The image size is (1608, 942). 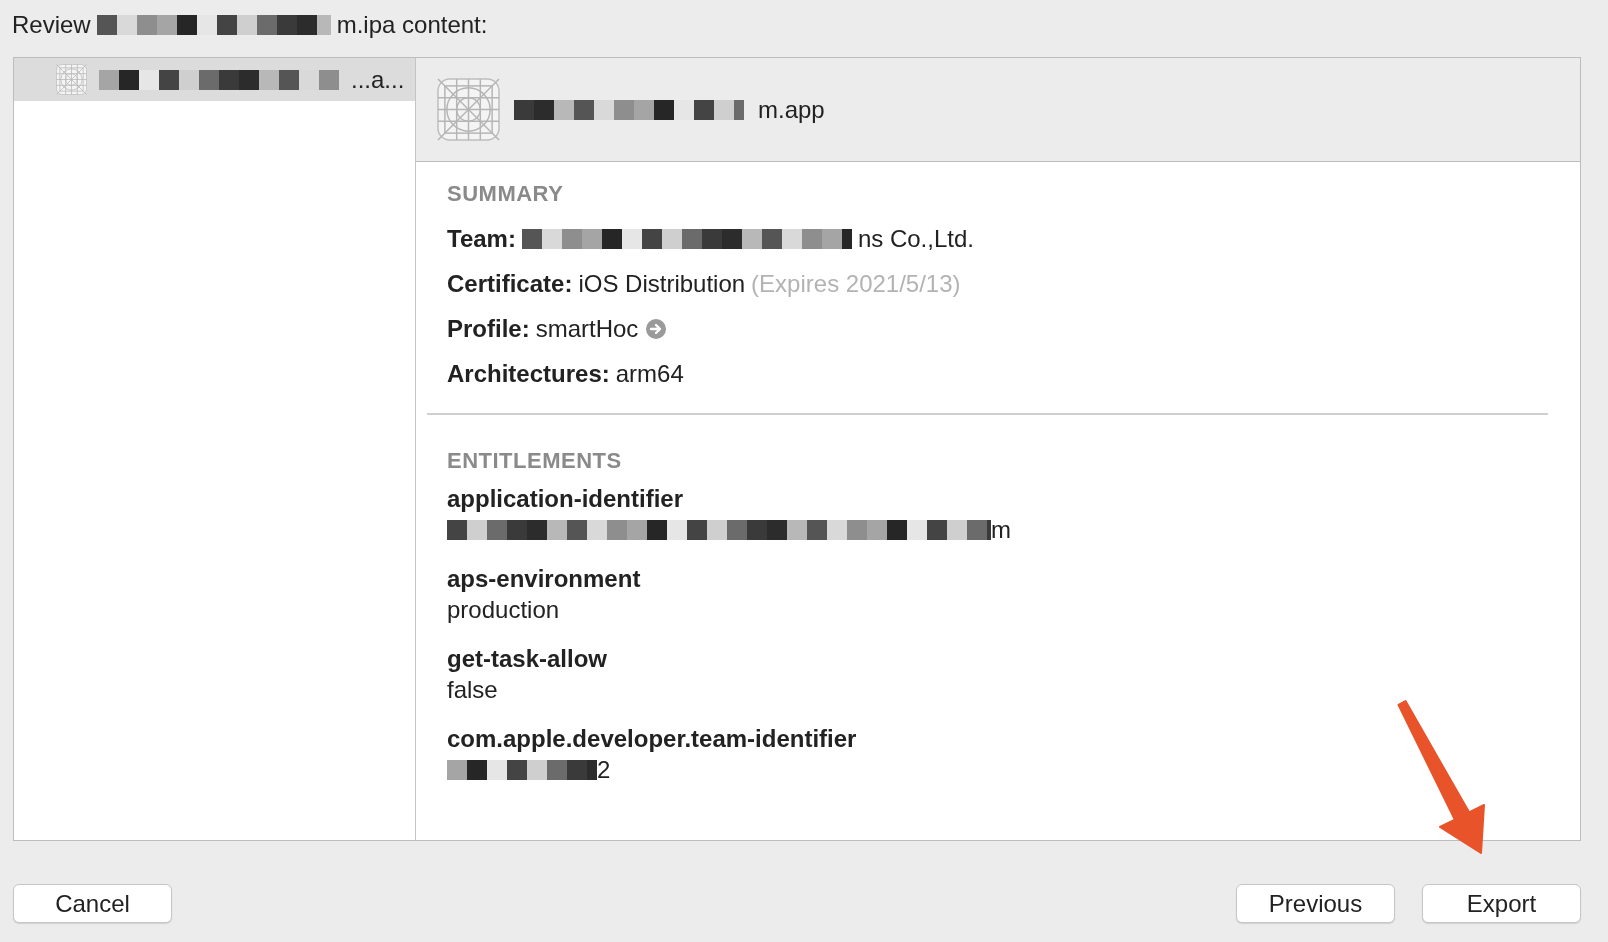 I want to click on app-name: m.app, so click(x=791, y=109).